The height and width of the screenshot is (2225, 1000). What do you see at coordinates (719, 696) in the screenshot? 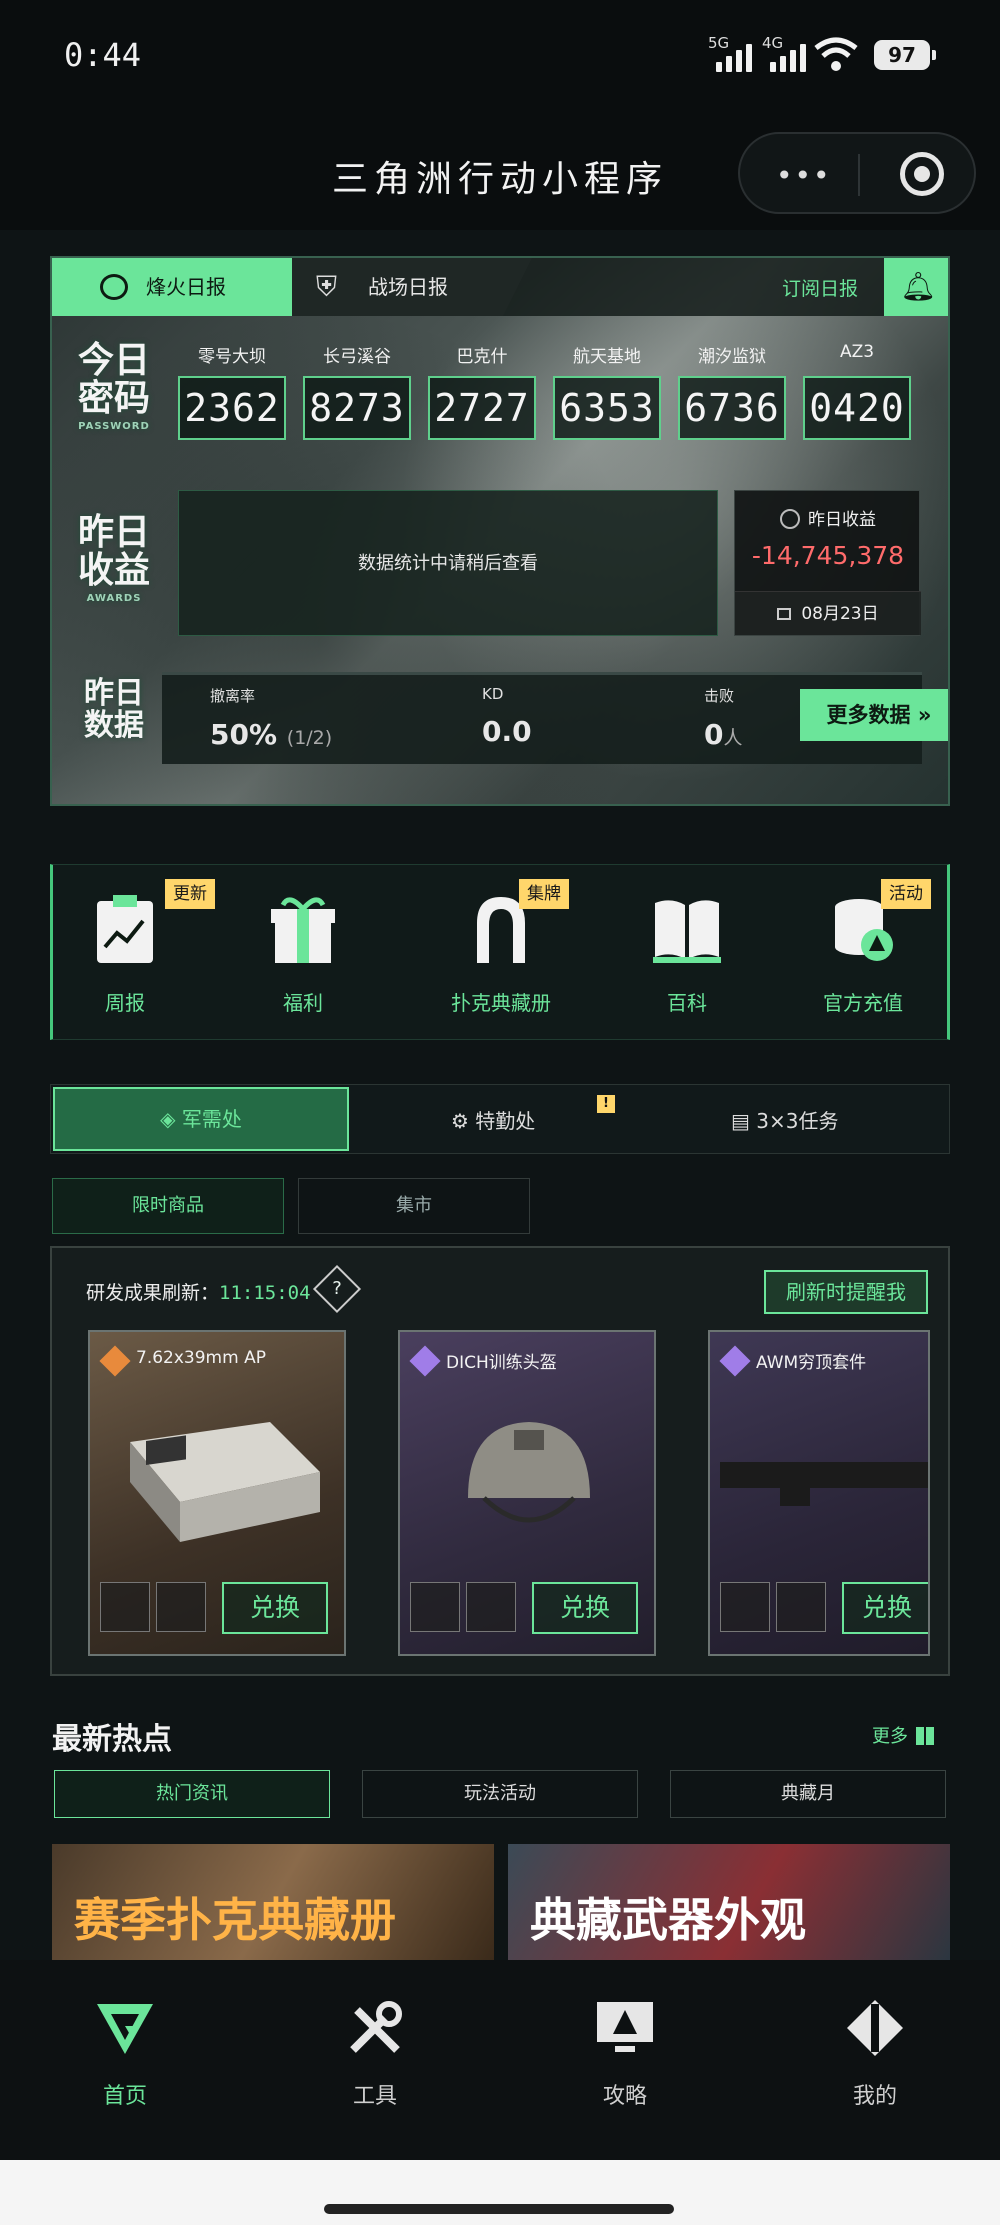
I see `kills-label: 击败` at bounding box center [719, 696].